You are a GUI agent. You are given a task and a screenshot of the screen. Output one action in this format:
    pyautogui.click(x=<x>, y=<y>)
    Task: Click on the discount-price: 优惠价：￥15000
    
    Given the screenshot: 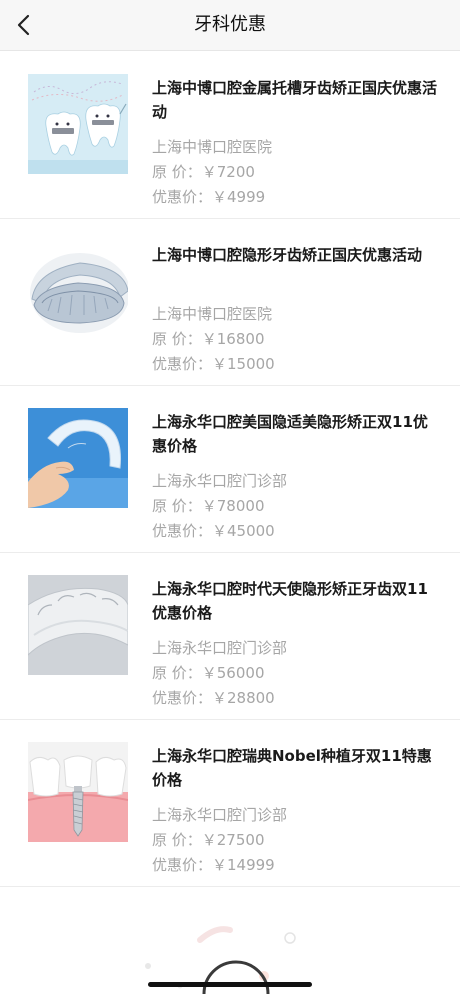 What is the action you would take?
    pyautogui.click(x=213, y=364)
    